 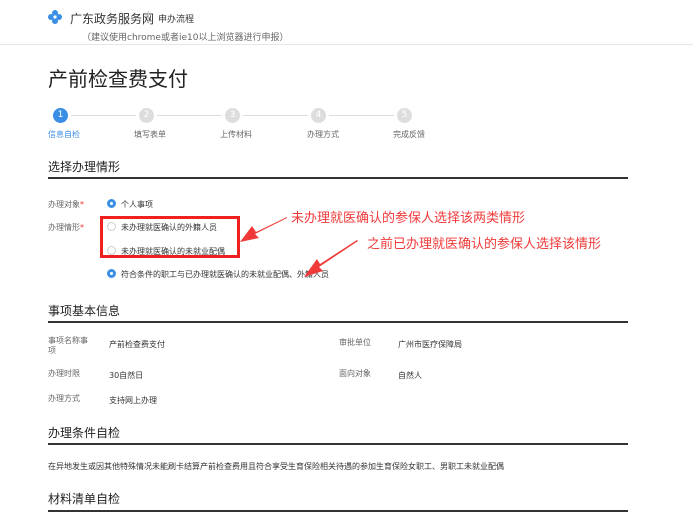 I want to click on field-label: 审批单位, so click(x=355, y=342).